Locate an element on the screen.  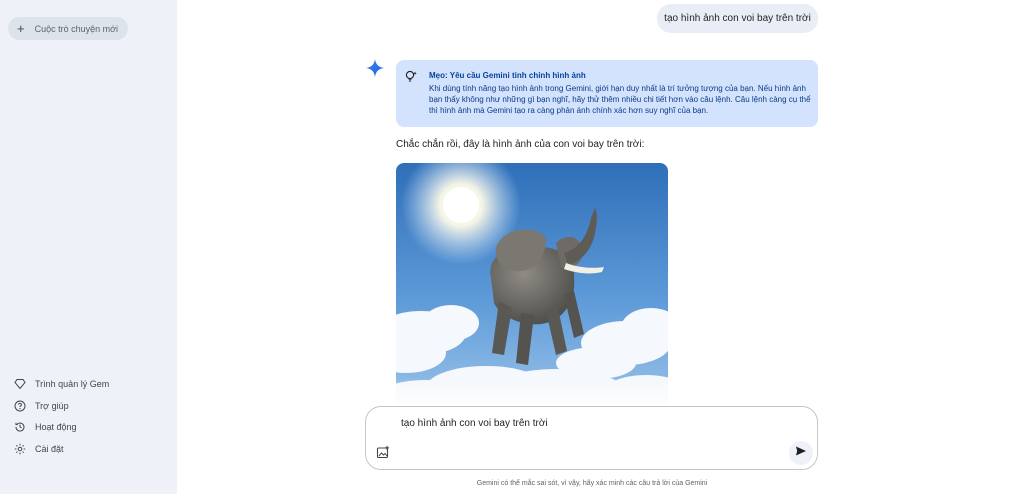
sidebar-item-help: Trợ giúp is located at coordinates (41, 406).